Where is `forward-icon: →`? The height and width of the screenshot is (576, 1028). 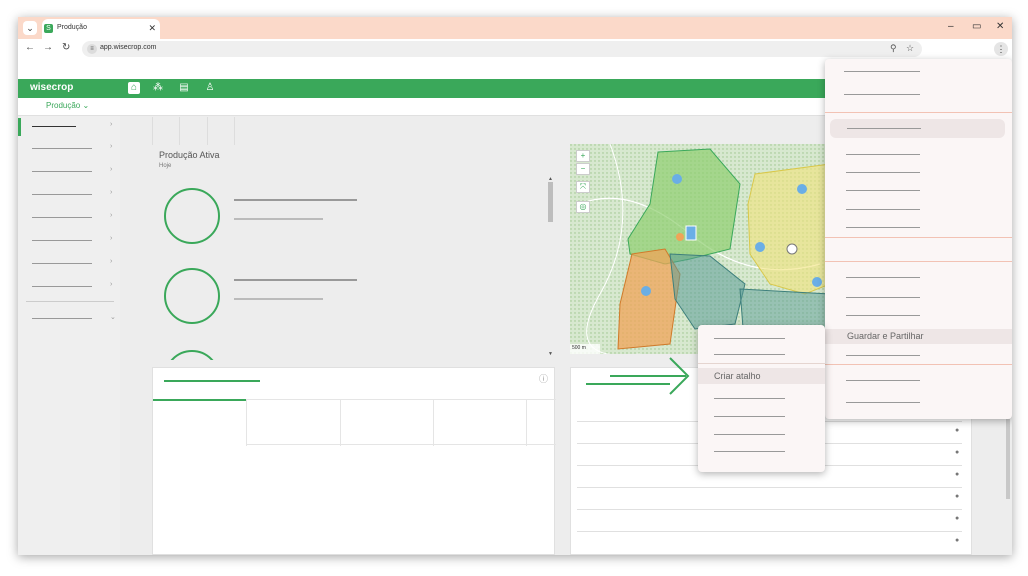 forward-icon: → is located at coordinates (48, 47).